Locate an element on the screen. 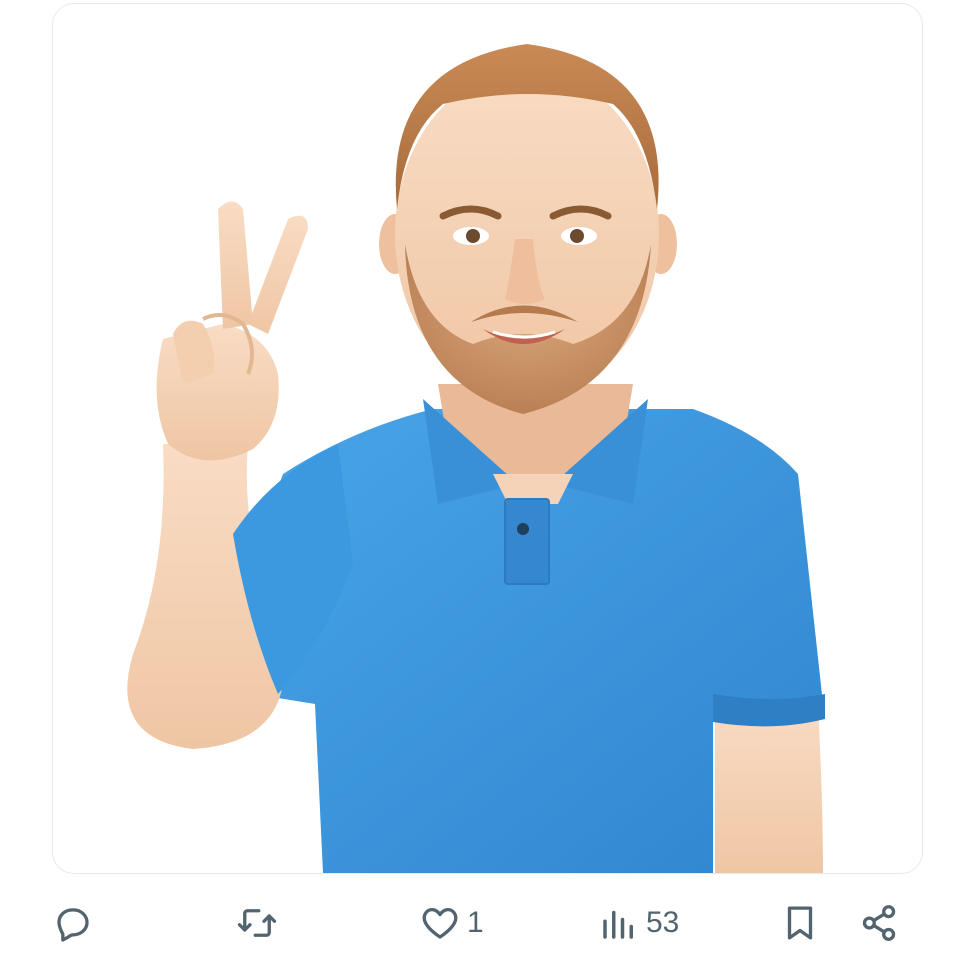 The width and height of the screenshot is (957, 966). repost-button is located at coordinates (257, 923).